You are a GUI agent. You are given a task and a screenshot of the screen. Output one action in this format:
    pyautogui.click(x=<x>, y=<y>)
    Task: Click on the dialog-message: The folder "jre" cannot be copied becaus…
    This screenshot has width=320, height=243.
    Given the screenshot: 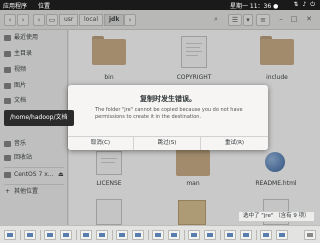 What is the action you would take?
    pyautogui.click(x=169, y=113)
    